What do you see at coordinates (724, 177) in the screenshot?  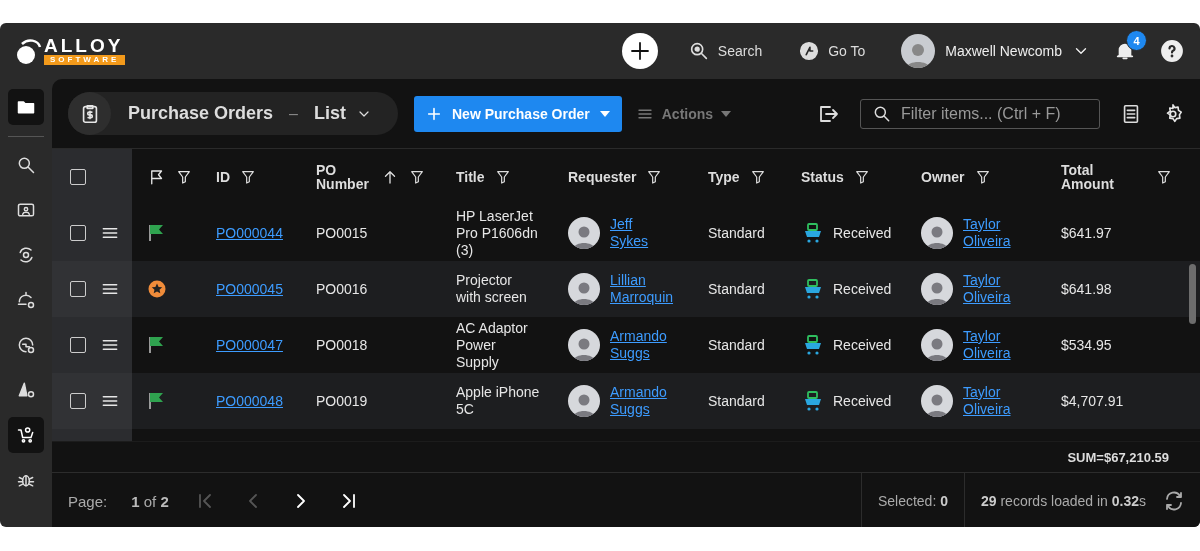 I see `column-header: Type` at bounding box center [724, 177].